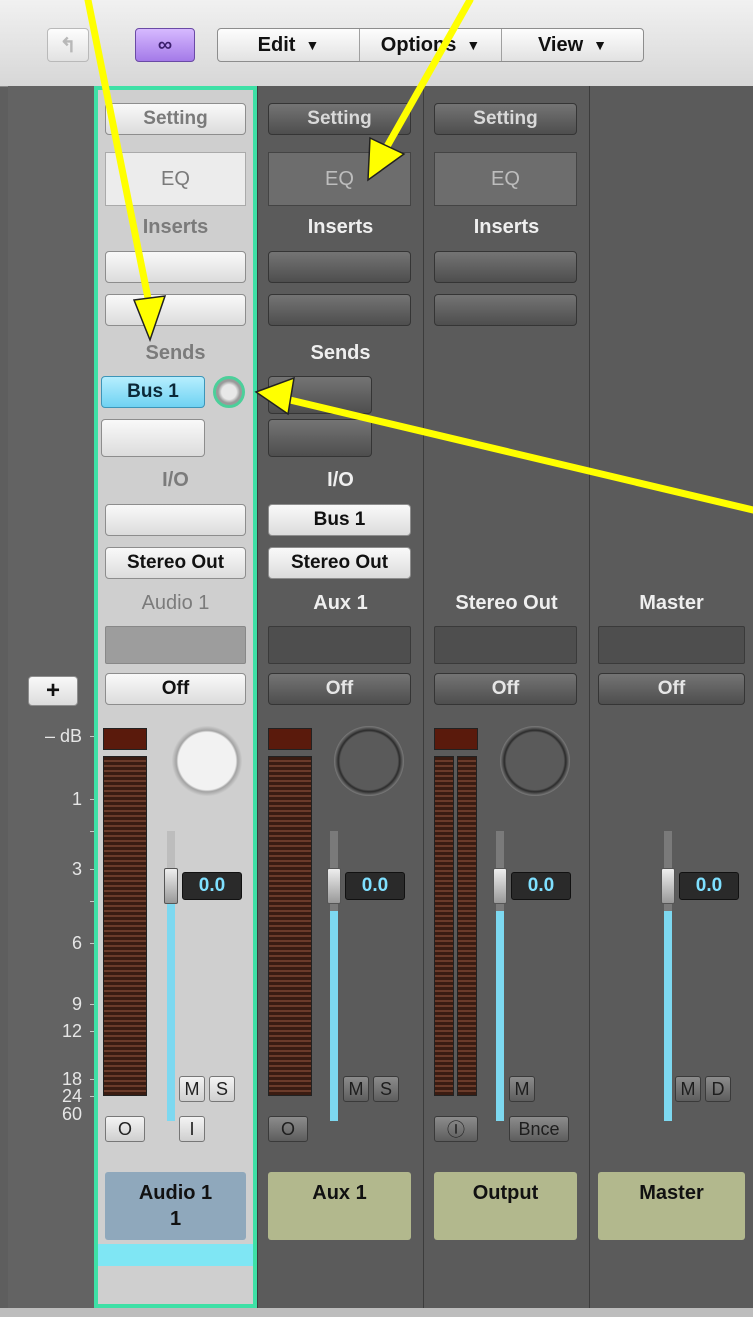 This screenshot has width=753, height=1317. I want to click on menu-edit: Edit ▼, so click(289, 45).